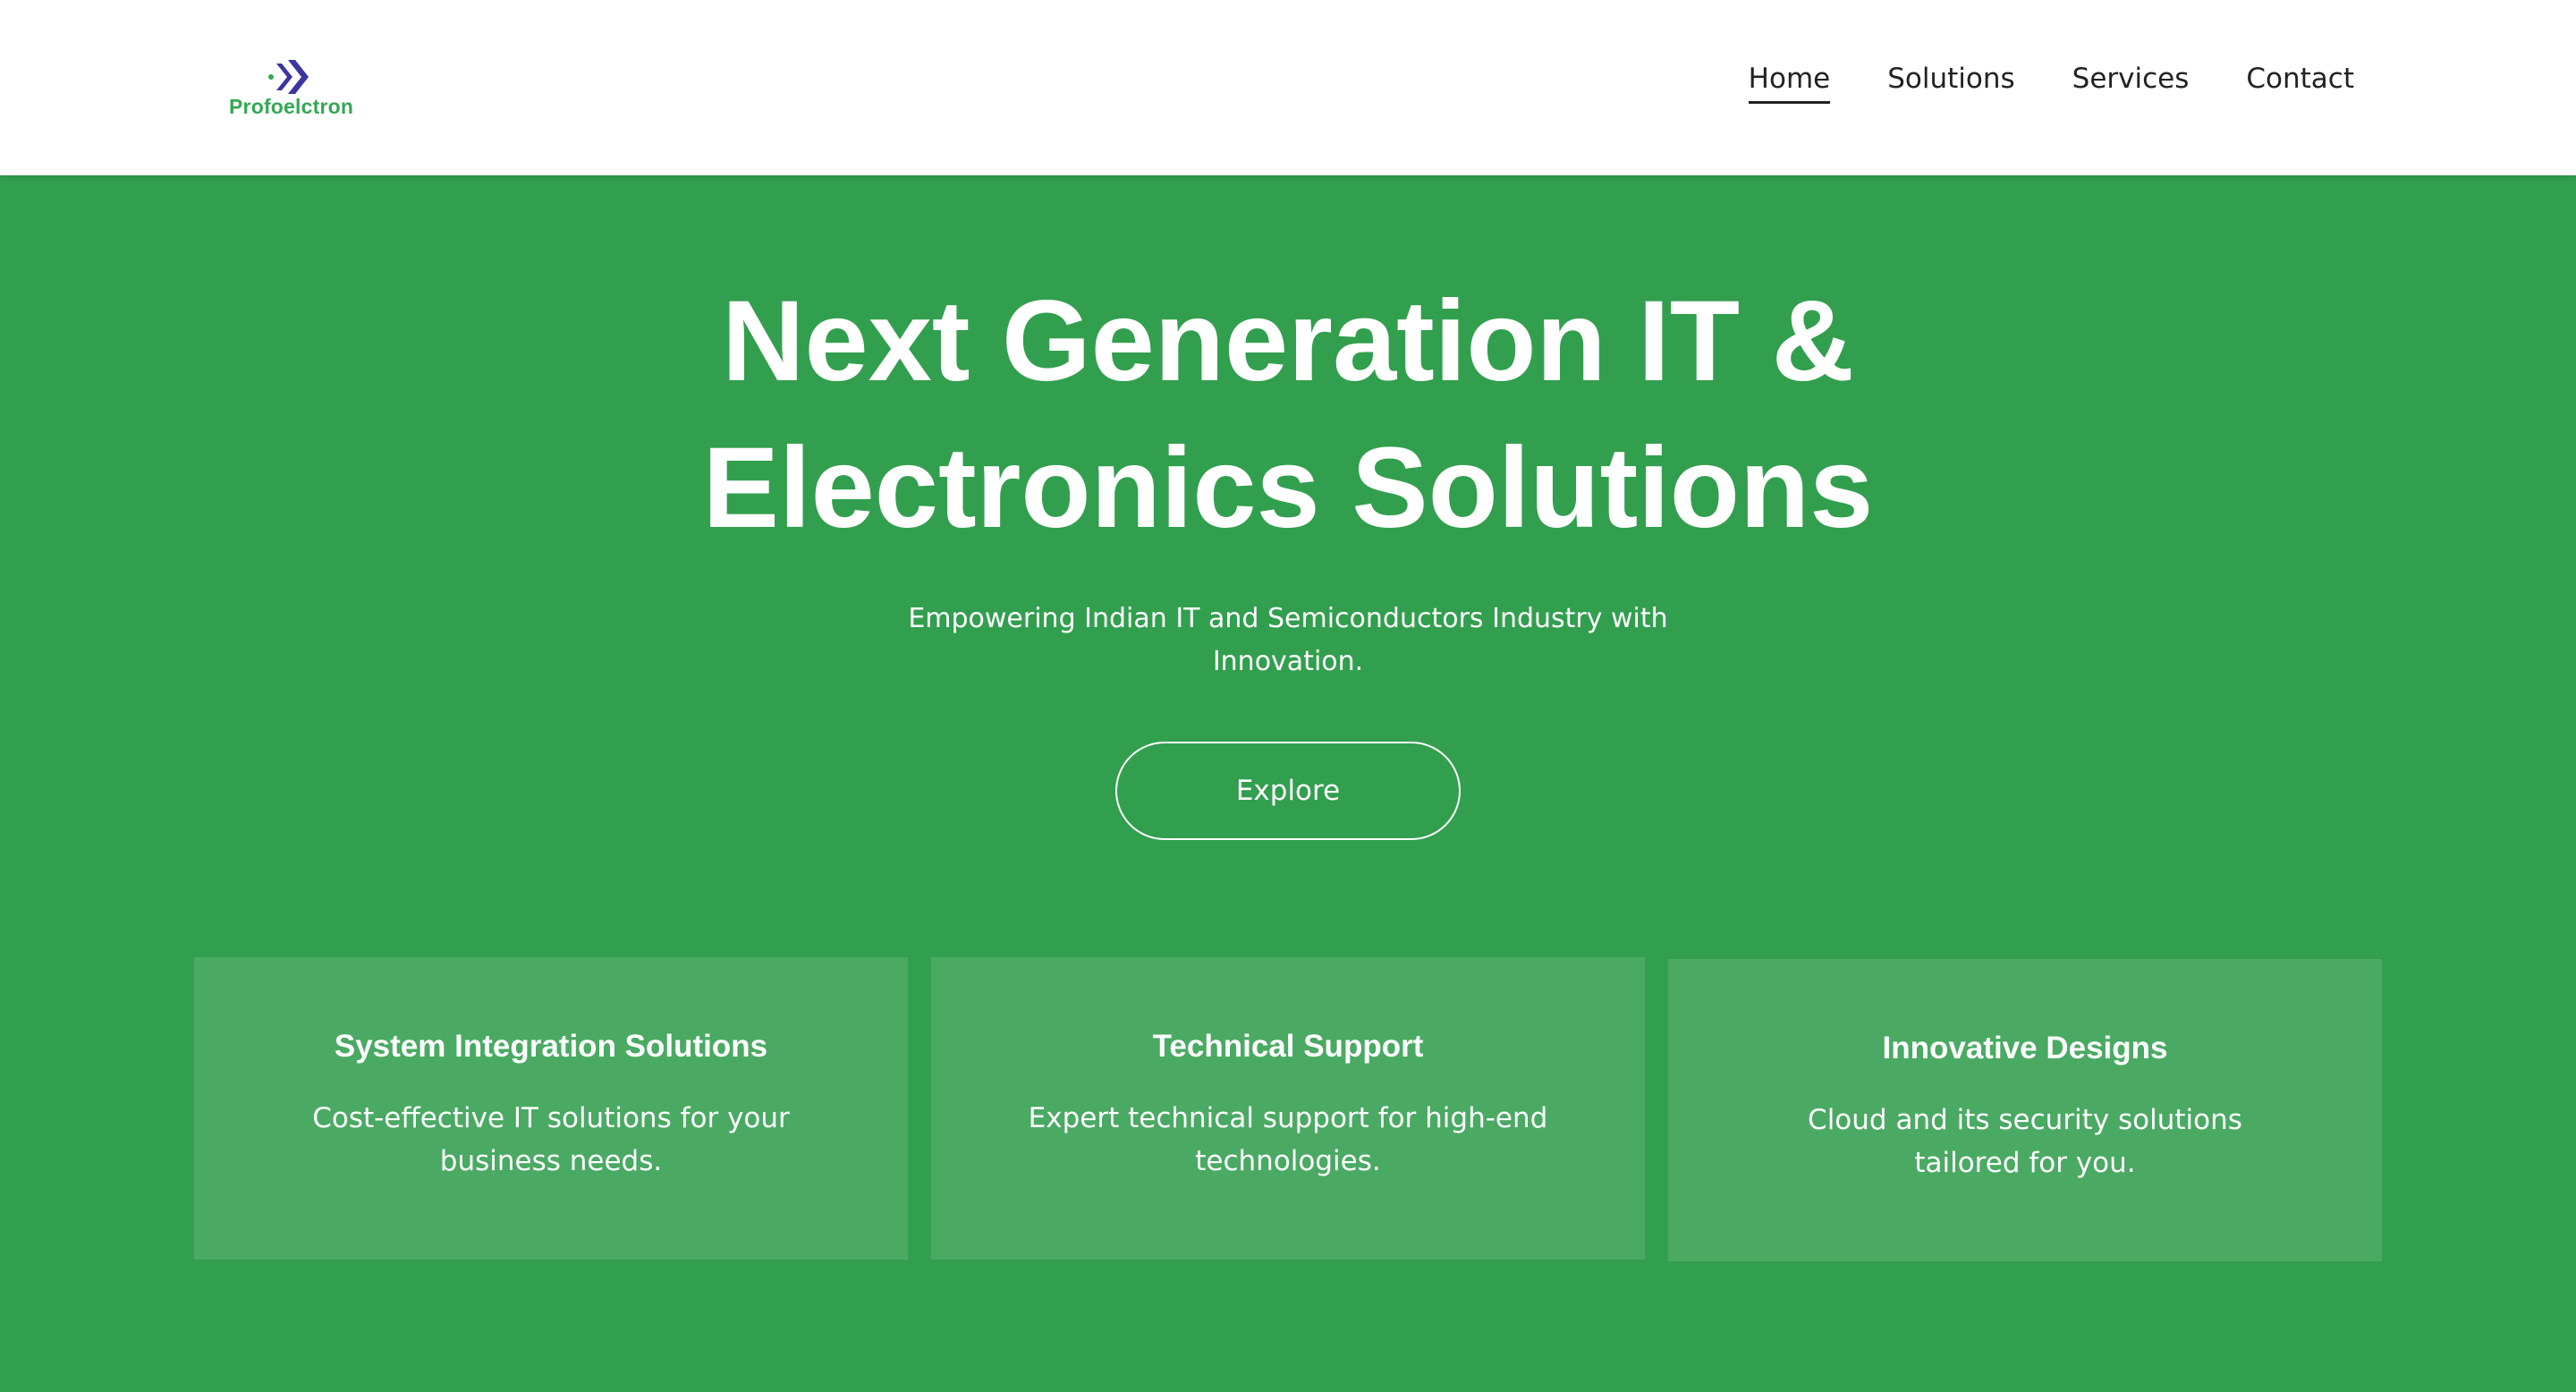  I want to click on nav-home: Home, so click(1789, 83).